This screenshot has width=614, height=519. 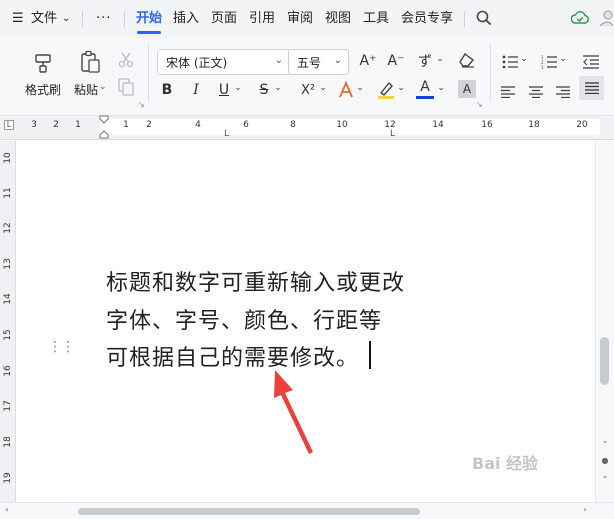 I want to click on align-left-icon, so click(x=508, y=92).